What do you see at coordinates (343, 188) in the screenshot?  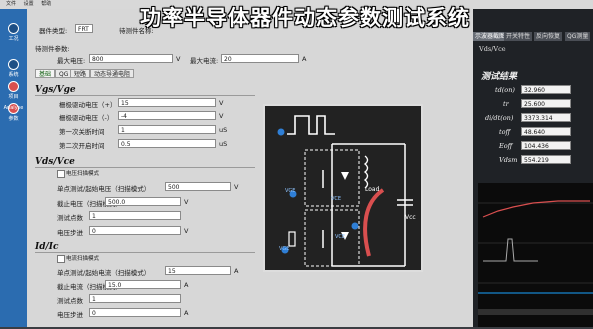 I see `circuit-diagram: Load Vcc VGE VCE VGE VCE` at bounding box center [343, 188].